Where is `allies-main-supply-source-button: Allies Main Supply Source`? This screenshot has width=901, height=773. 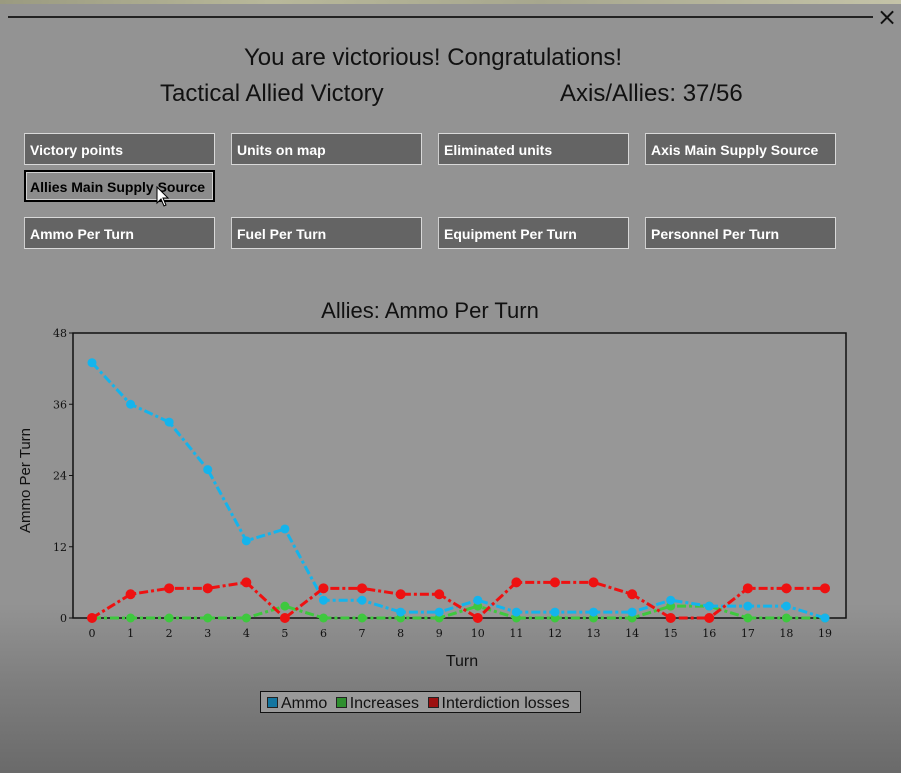 allies-main-supply-source-button: Allies Main Supply Source is located at coordinates (119, 186).